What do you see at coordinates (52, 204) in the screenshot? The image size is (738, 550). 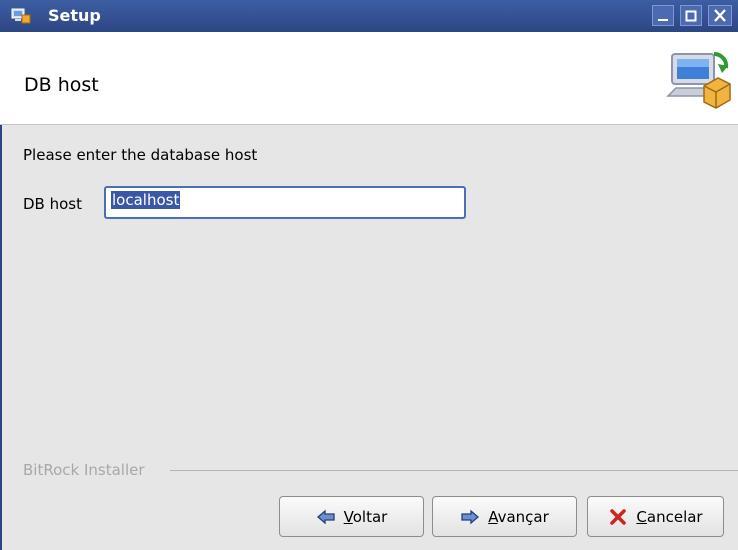 I see `db-host-label: DB host` at bounding box center [52, 204].